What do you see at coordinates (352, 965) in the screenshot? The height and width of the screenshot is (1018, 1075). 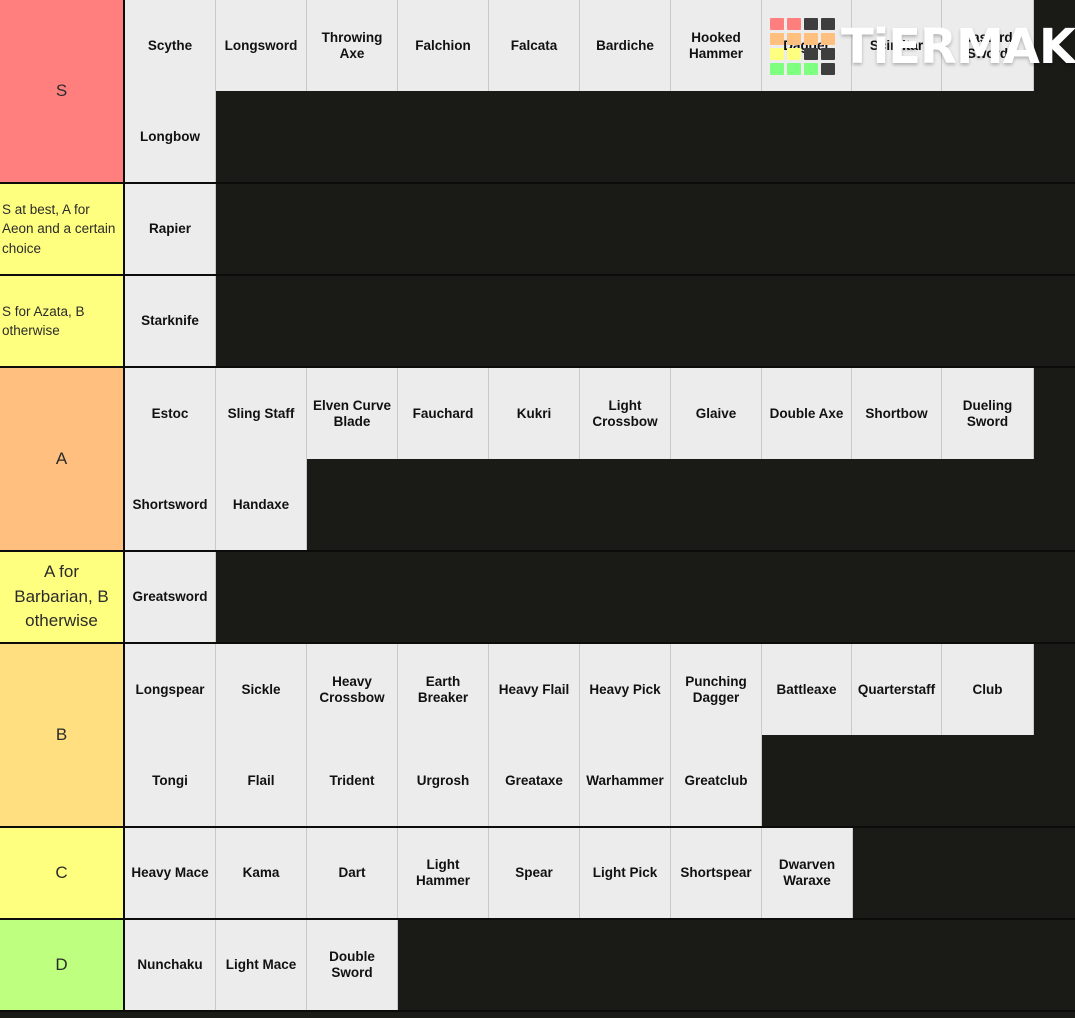 I see `tier-item: Double Sword` at bounding box center [352, 965].